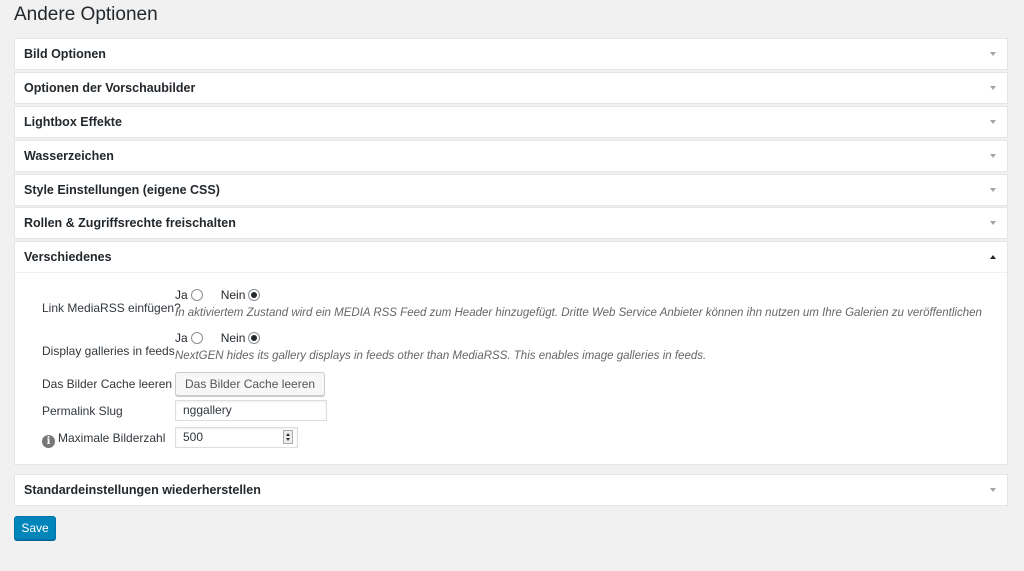 This screenshot has height=571, width=1024. What do you see at coordinates (35, 528) in the screenshot?
I see `save-button: Save` at bounding box center [35, 528].